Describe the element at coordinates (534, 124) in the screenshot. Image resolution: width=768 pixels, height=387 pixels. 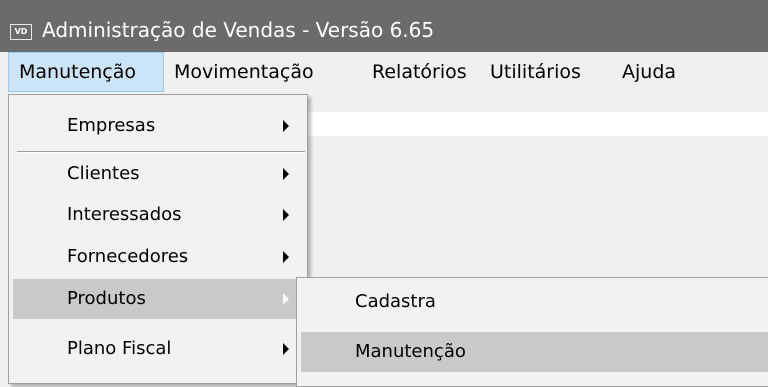
I see `workspace-toolbar-strip` at that location.